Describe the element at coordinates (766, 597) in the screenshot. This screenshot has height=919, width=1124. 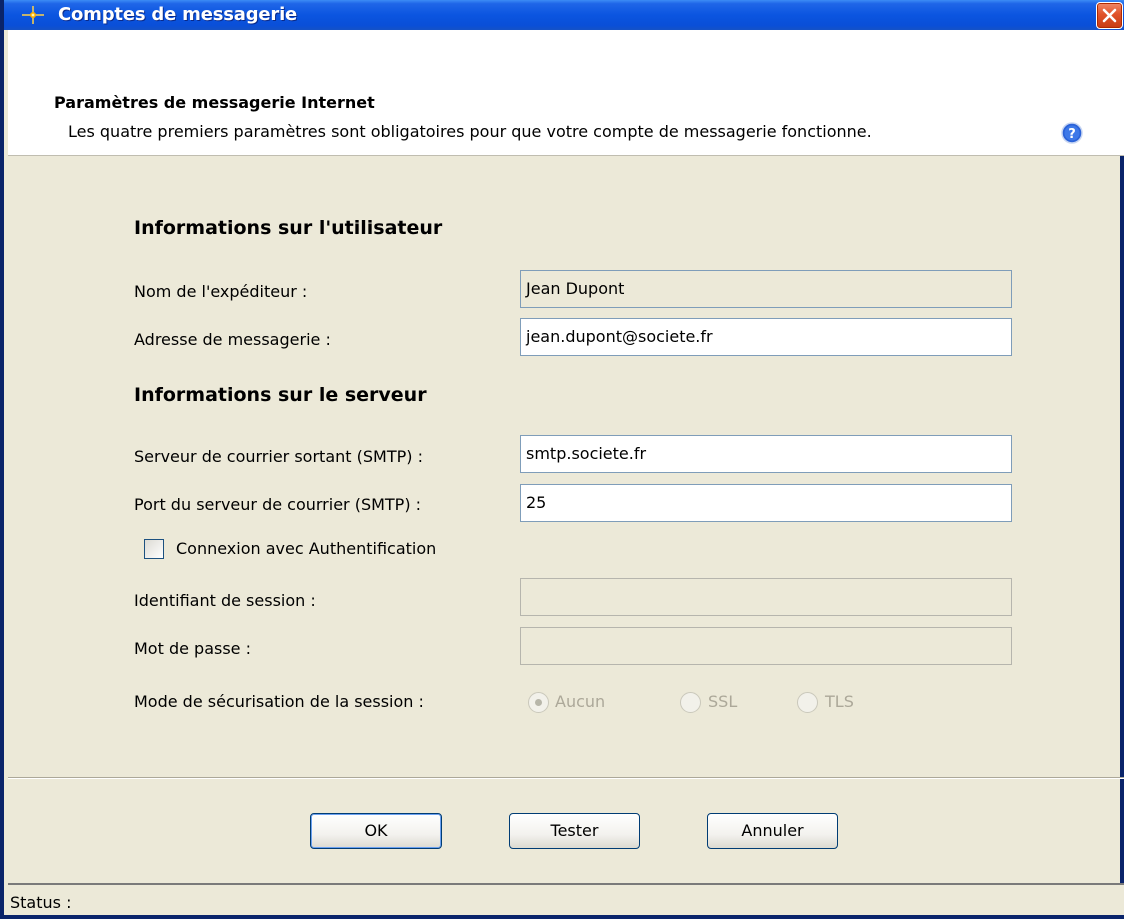
I see `login-field` at that location.